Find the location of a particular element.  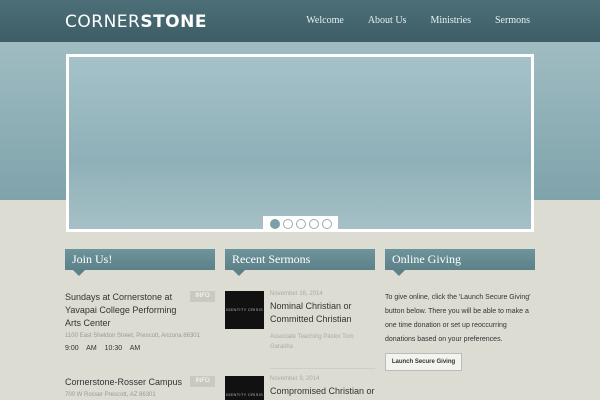

nav-sermons: Sermons is located at coordinates (512, 20).